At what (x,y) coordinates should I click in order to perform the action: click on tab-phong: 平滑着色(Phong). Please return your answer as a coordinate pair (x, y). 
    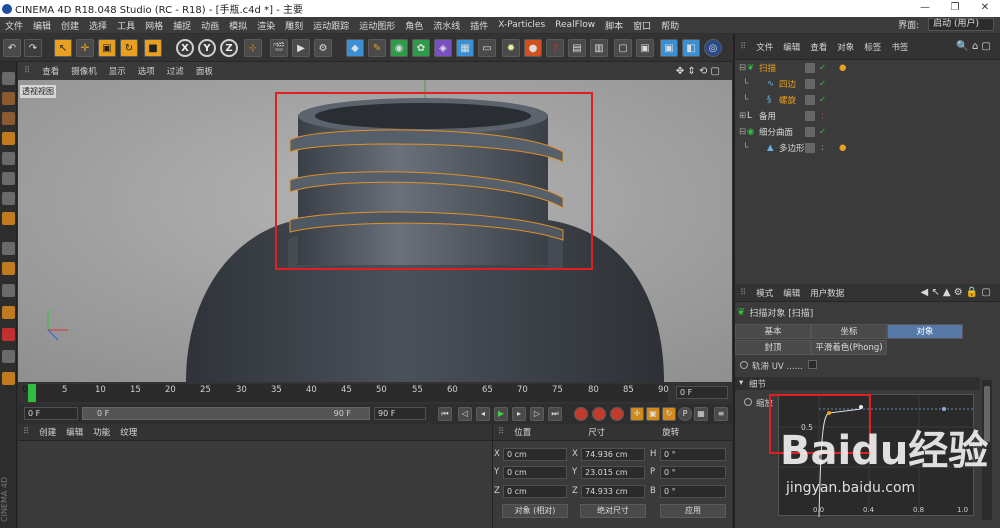
    Looking at the image, I should click on (849, 347).